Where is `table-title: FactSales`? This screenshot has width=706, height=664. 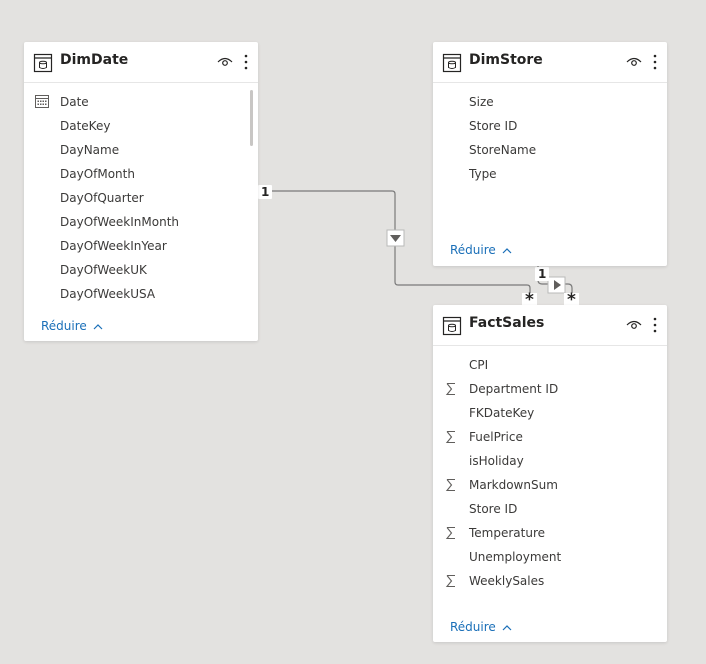
table-title: FactSales is located at coordinates (507, 323).